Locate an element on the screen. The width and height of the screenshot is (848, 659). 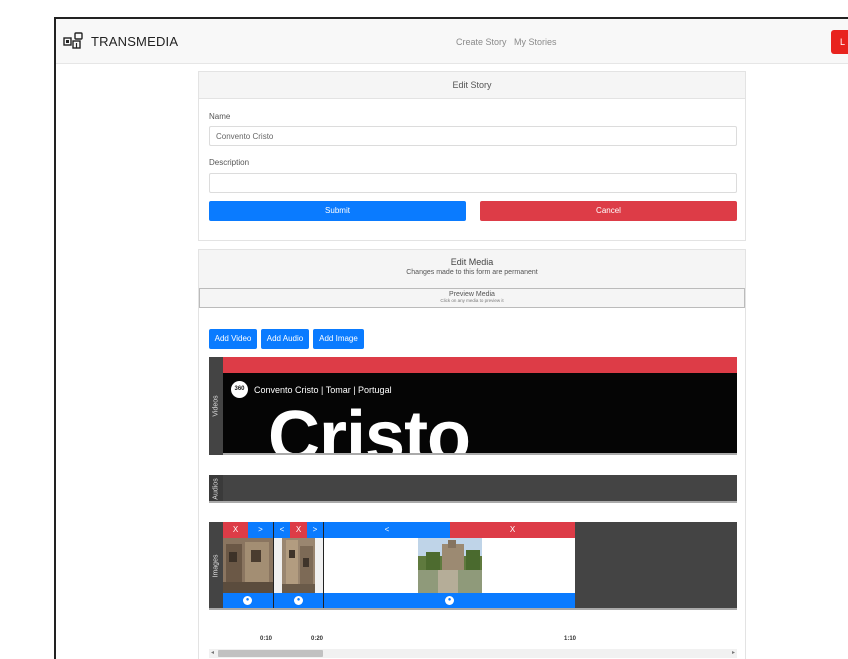
add-image-button: Add Image is located at coordinates (338, 339).